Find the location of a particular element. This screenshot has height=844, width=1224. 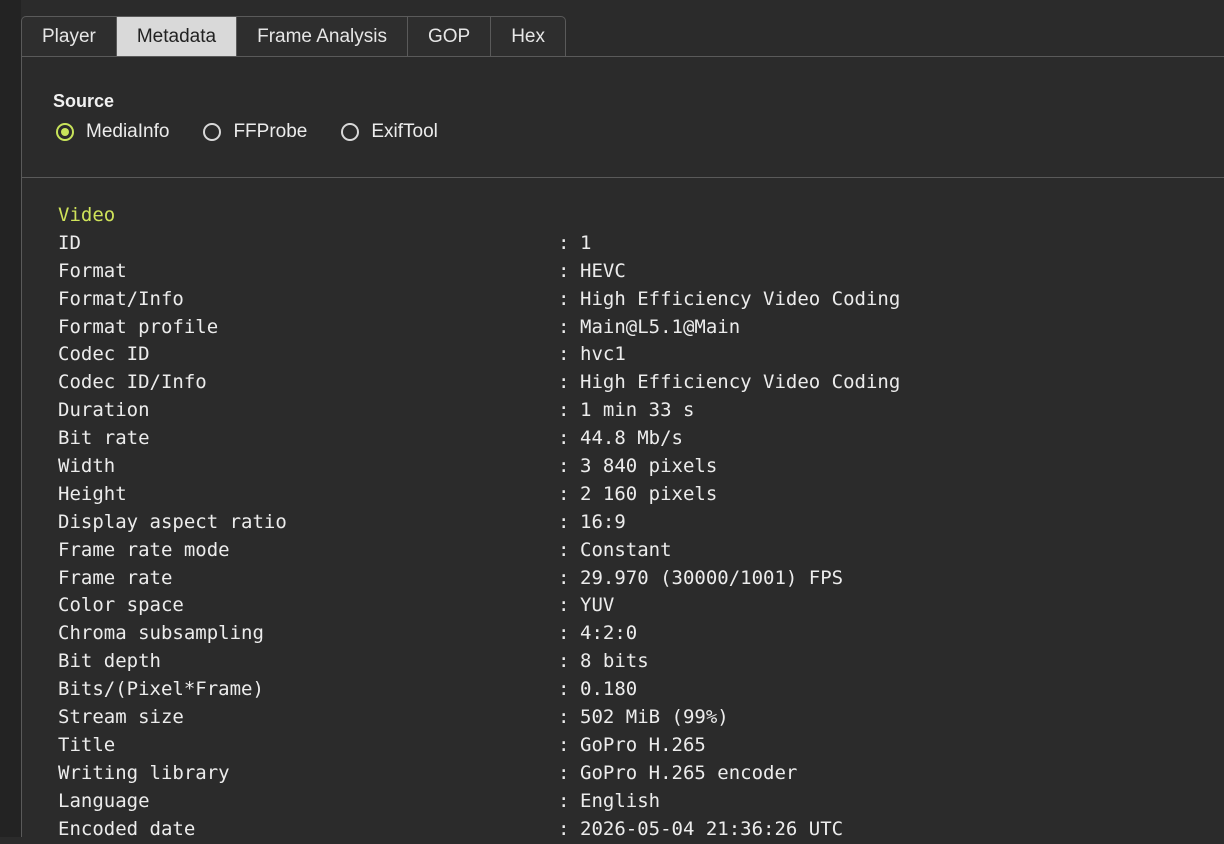

metadata-row: Chroma subsampling:4:2:0 is located at coordinates (479, 634).